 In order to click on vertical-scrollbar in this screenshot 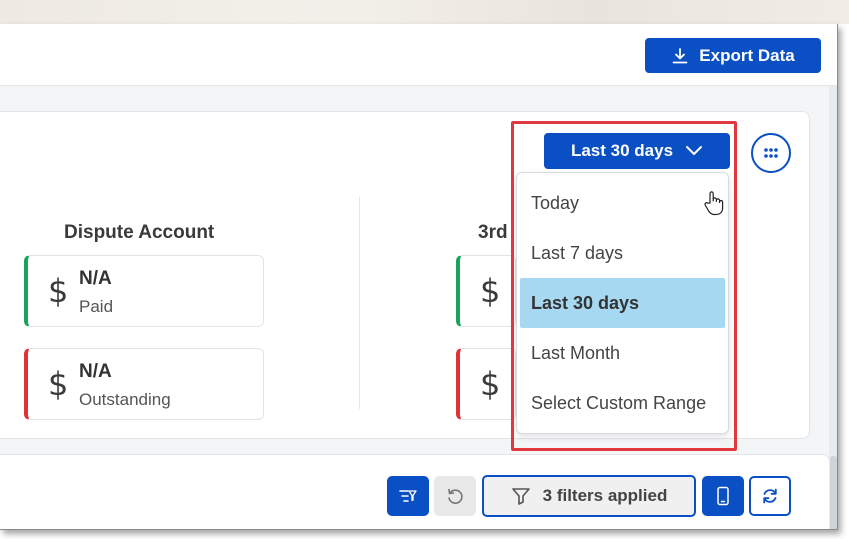, I will do `click(833, 307)`.